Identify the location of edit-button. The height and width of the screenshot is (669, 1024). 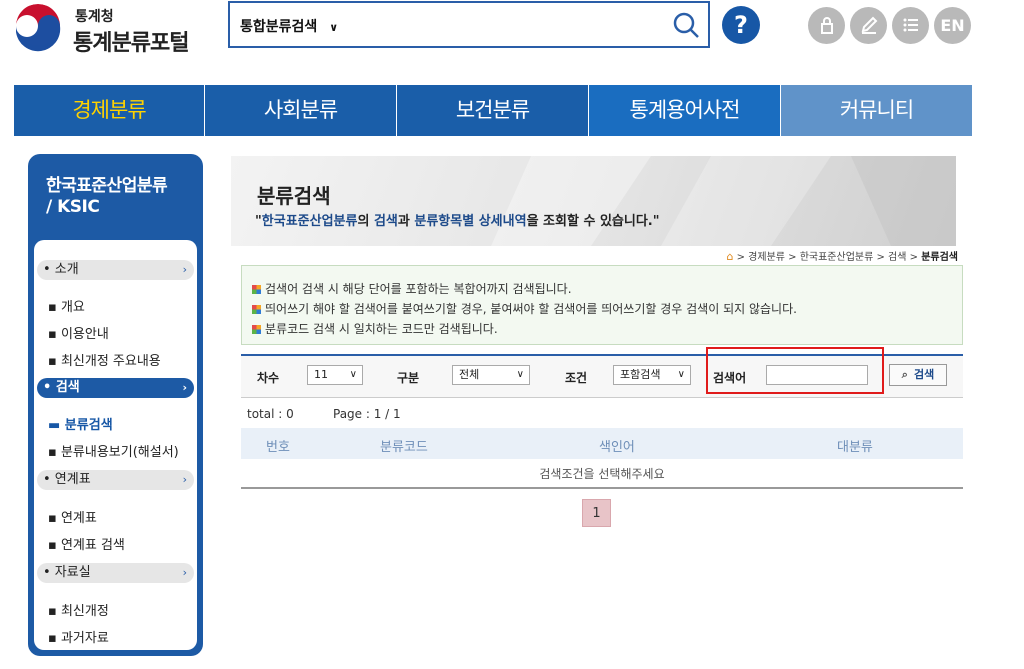
(868, 25).